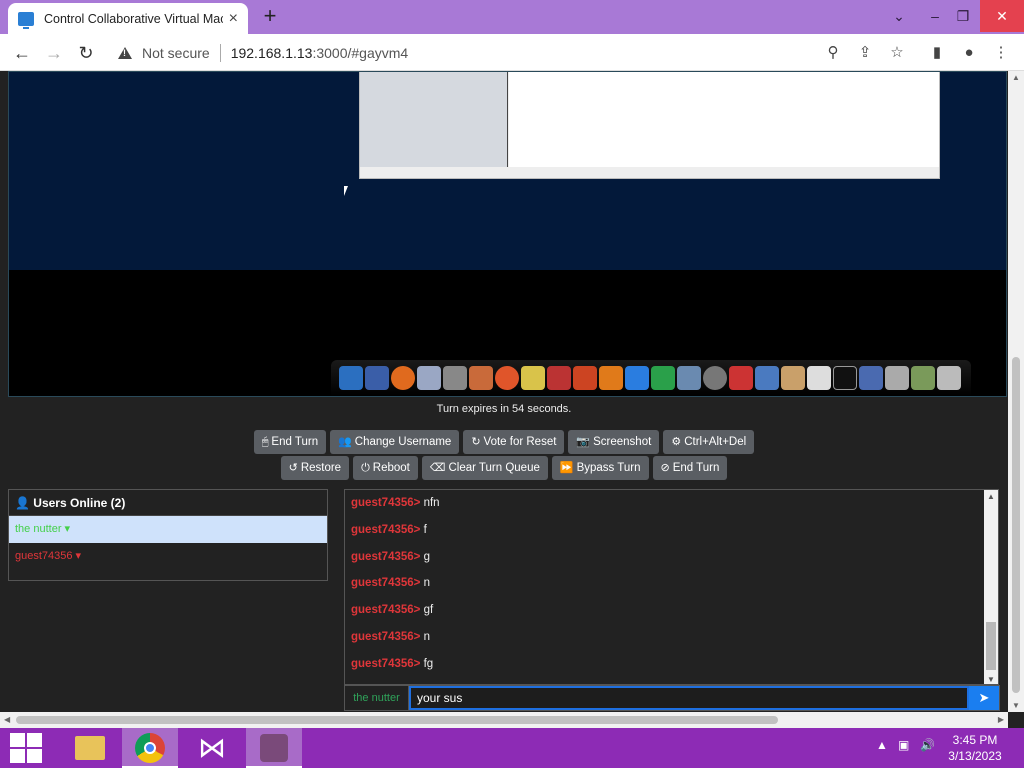 The image size is (1024, 768). I want to click on vm-dock, so click(651, 378).